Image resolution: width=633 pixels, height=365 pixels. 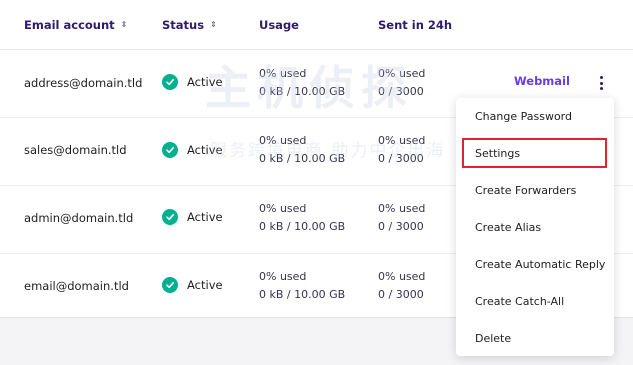 I want to click on column-header-label: Sent in 24h, so click(x=415, y=25).